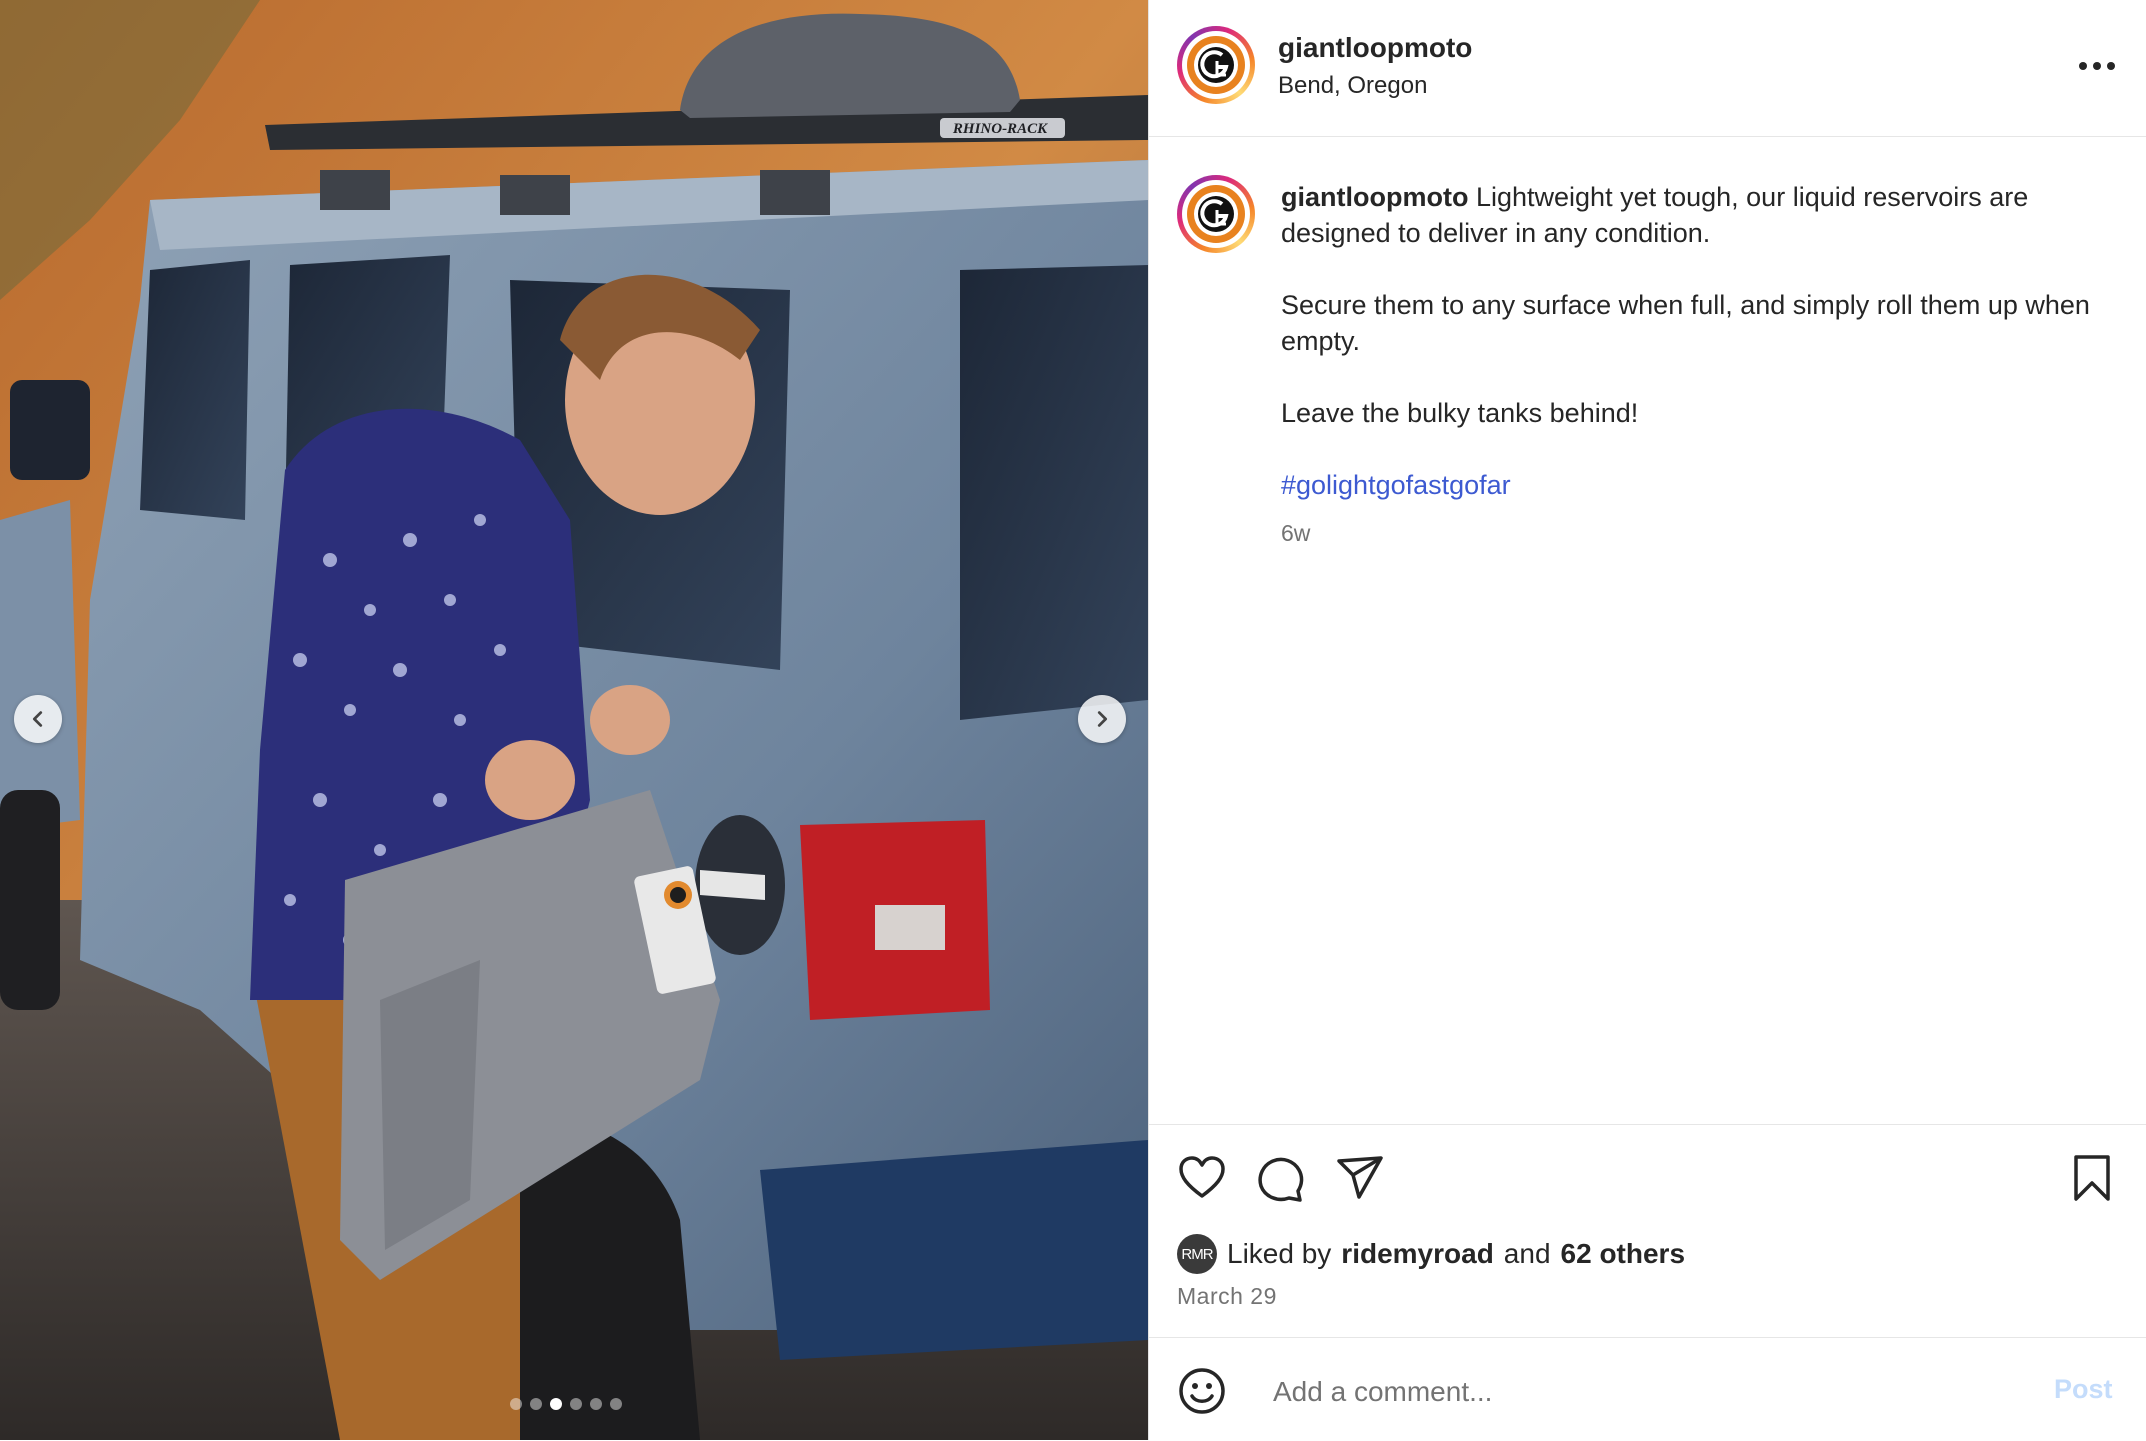 This screenshot has height=1441, width=2146. Describe the element at coordinates (566, 1404) in the screenshot. I see `carousel-indicator` at that location.